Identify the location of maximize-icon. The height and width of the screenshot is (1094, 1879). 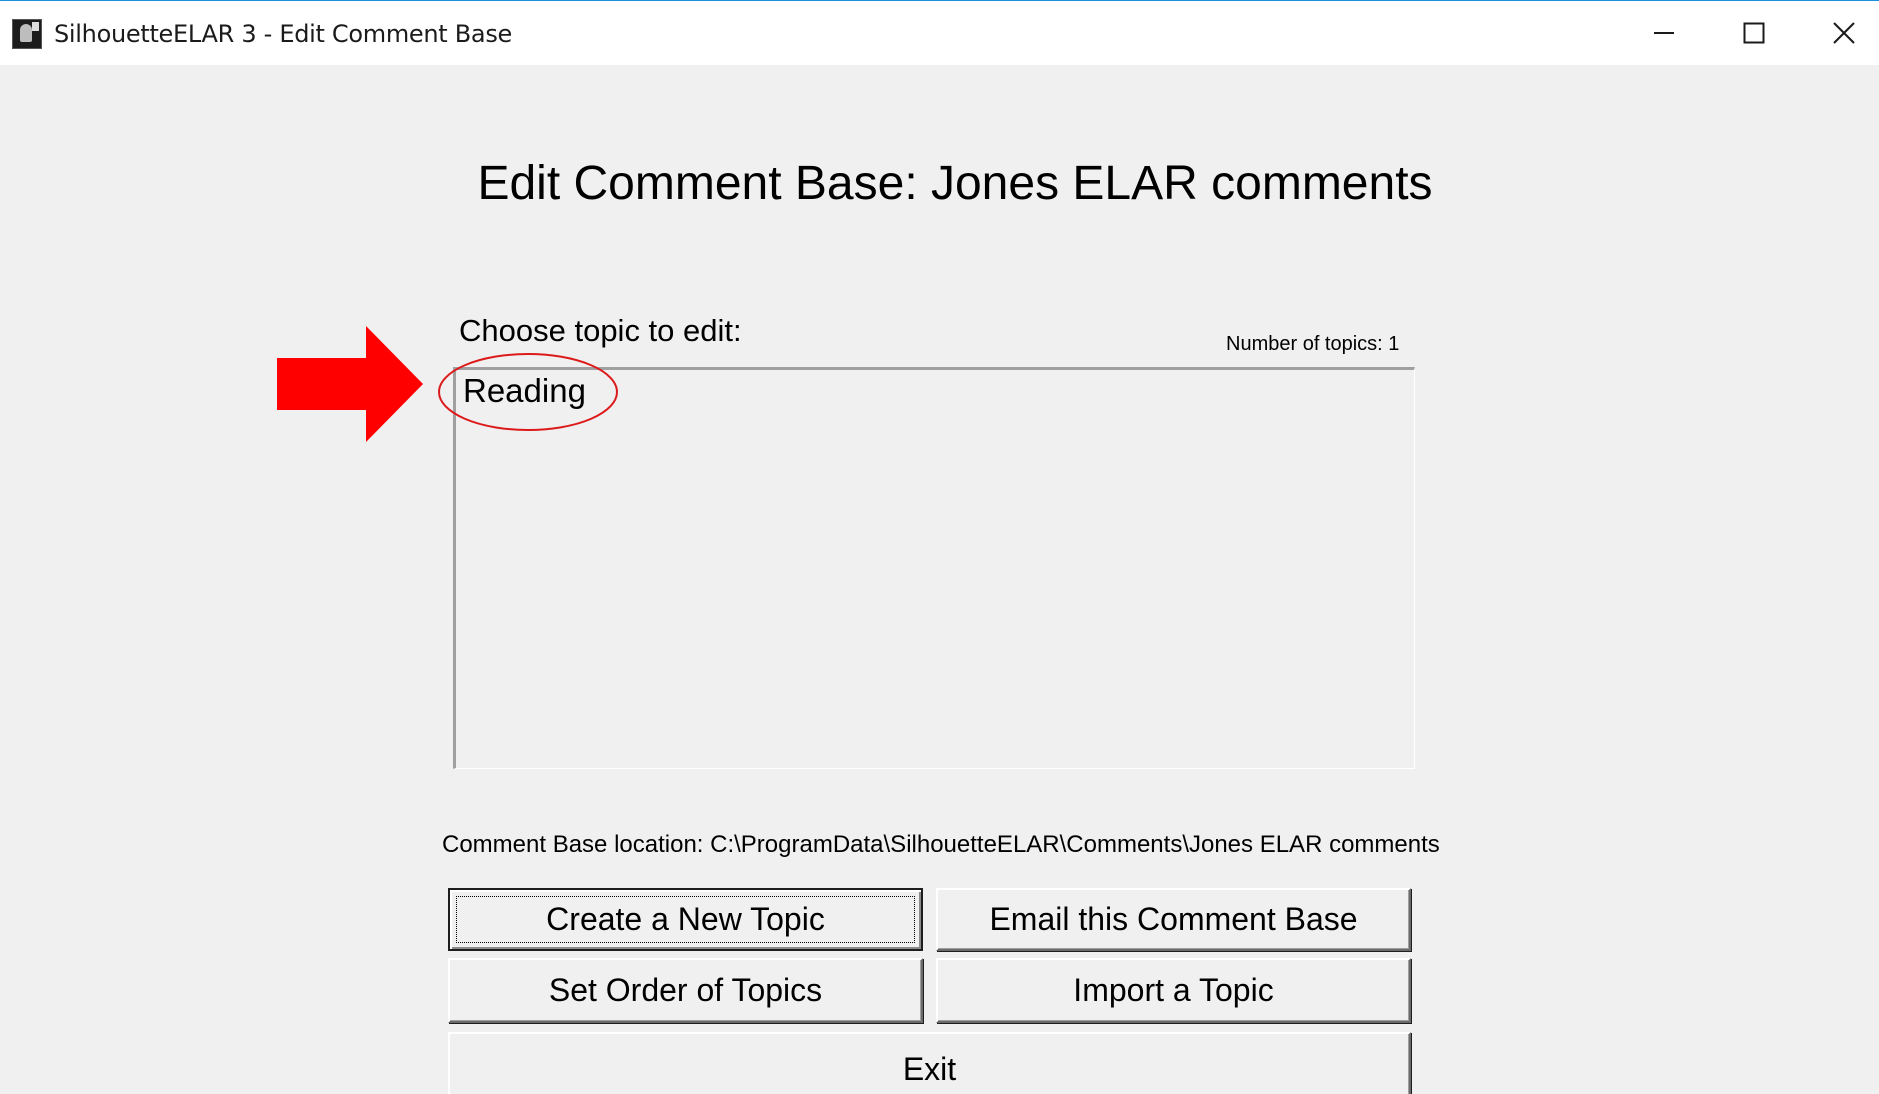
(1754, 33).